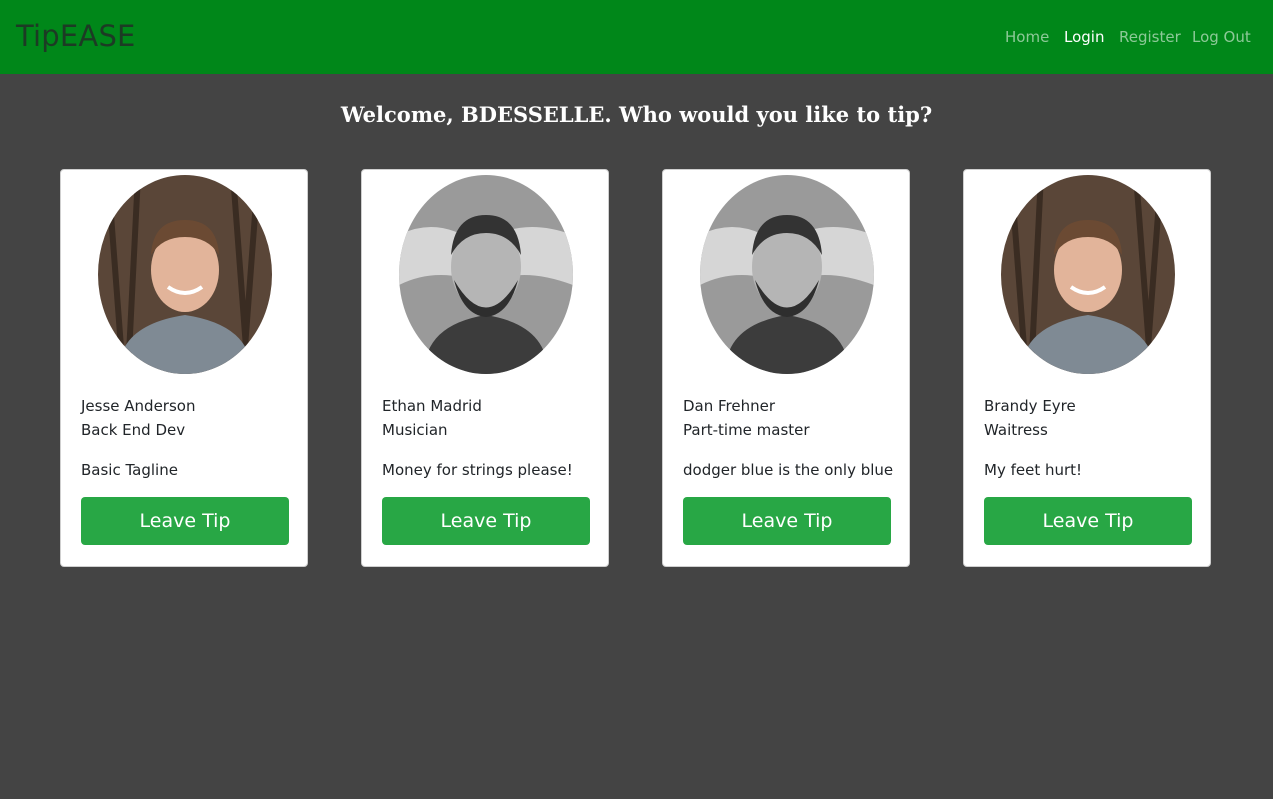  What do you see at coordinates (1221, 37) in the screenshot?
I see `nav-link-logout: Log Out` at bounding box center [1221, 37].